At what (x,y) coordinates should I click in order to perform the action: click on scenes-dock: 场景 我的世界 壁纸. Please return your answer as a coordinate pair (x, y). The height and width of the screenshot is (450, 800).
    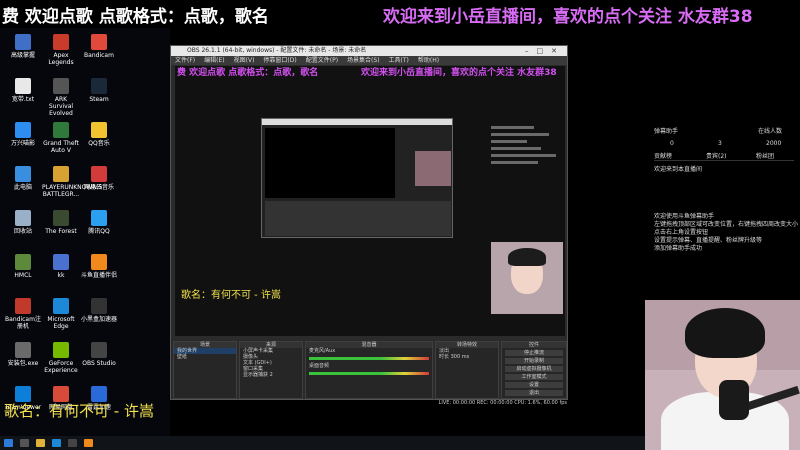
    Looking at the image, I should click on (205, 370).